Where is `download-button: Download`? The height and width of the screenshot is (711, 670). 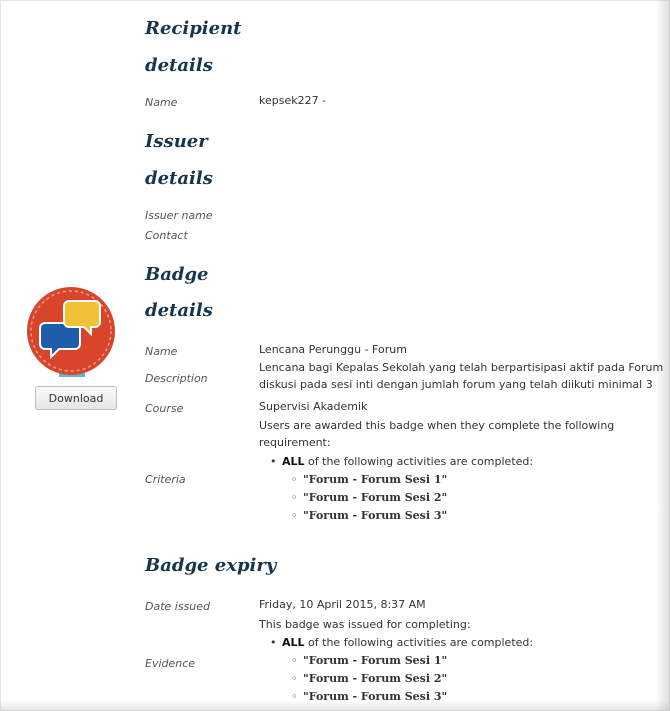
download-button: Download is located at coordinates (76, 398).